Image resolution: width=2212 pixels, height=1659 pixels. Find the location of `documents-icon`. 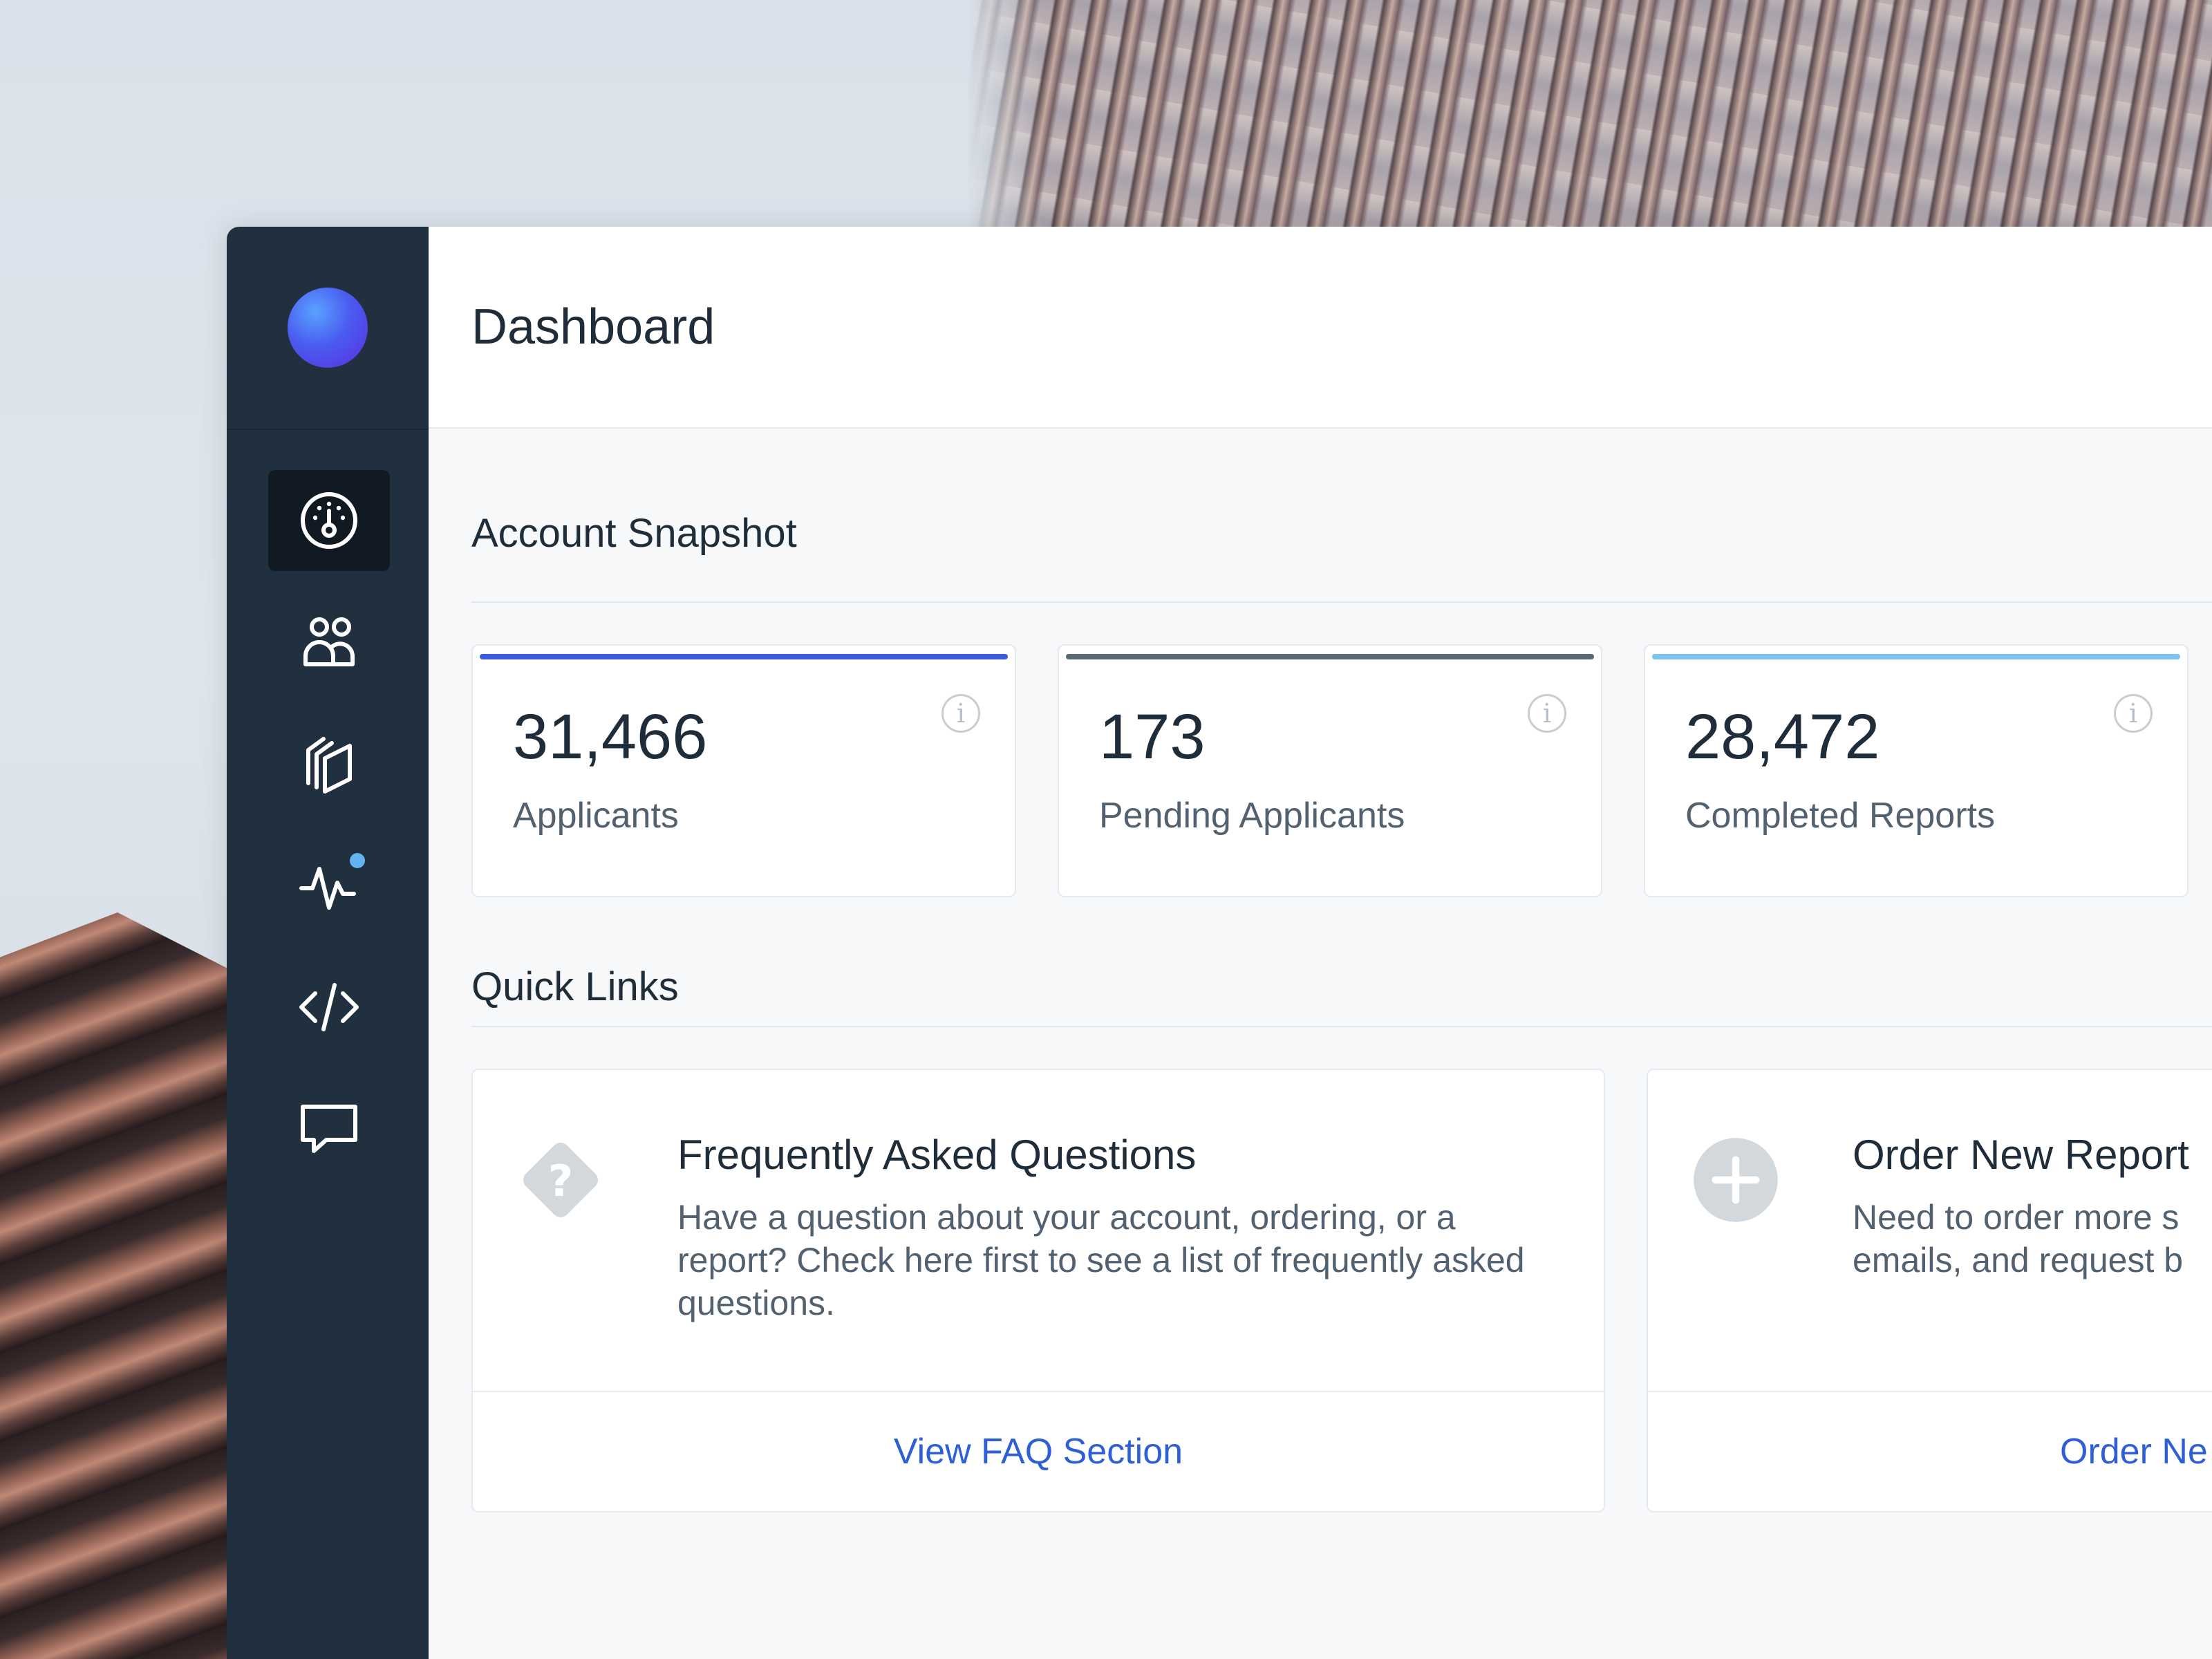

documents-icon is located at coordinates (329, 765).